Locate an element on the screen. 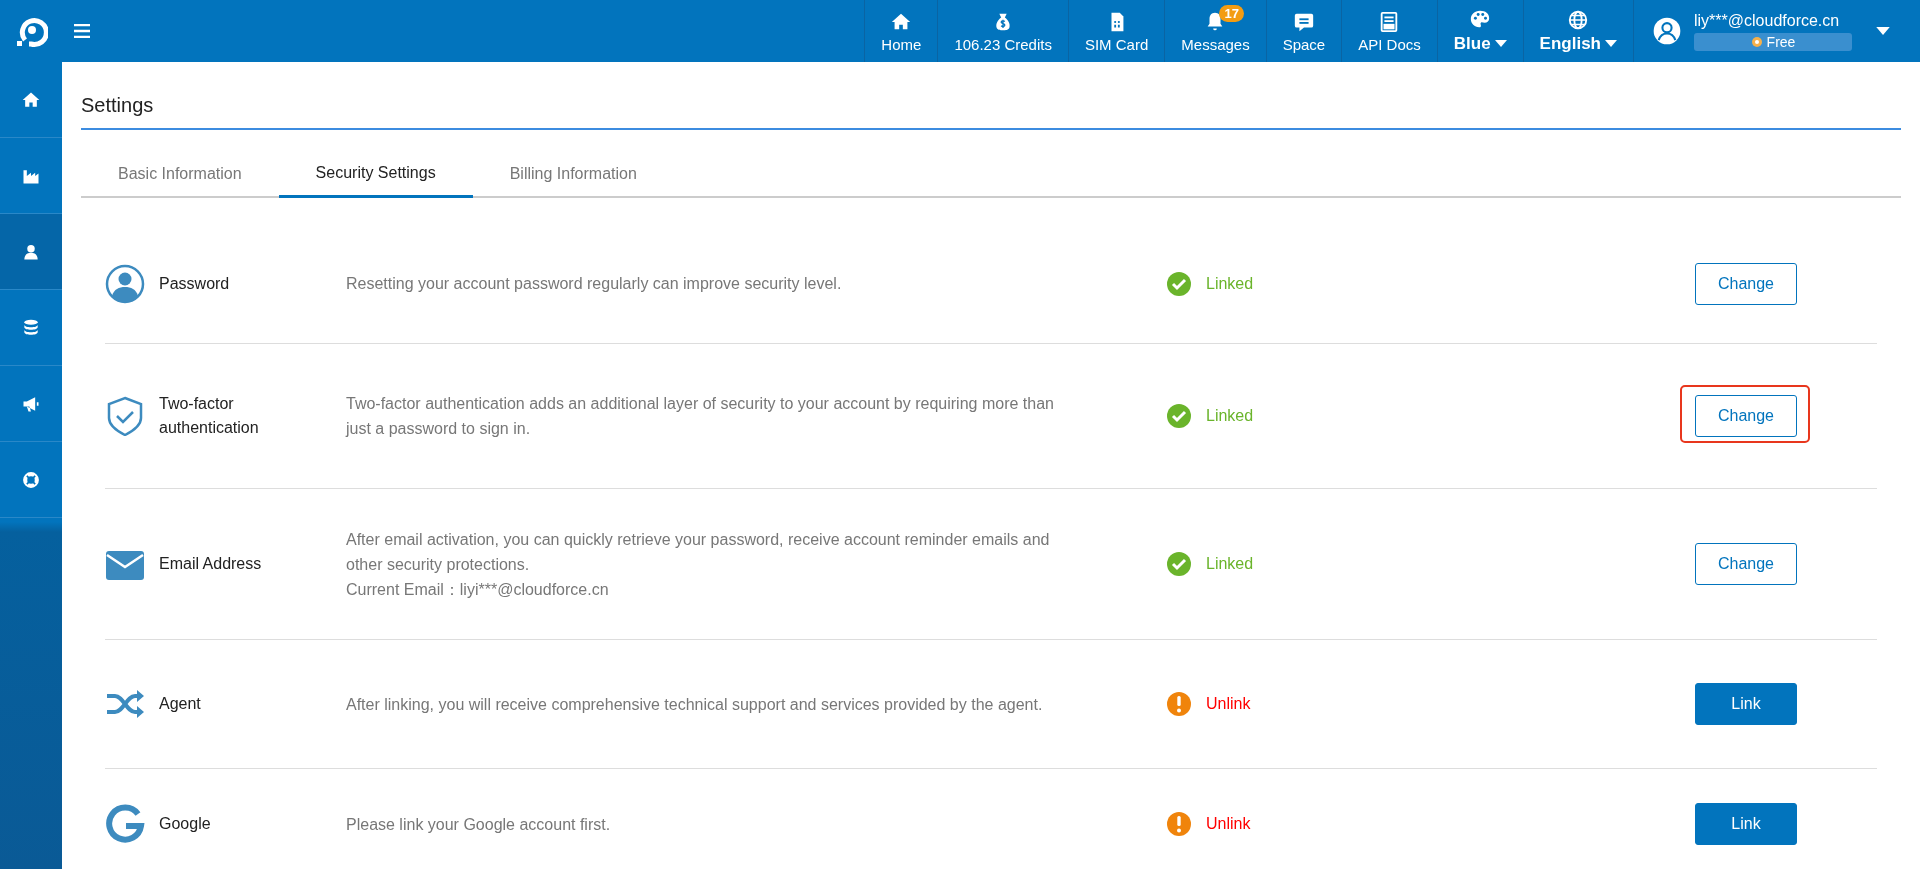  page-title: Settings is located at coordinates (991, 112).